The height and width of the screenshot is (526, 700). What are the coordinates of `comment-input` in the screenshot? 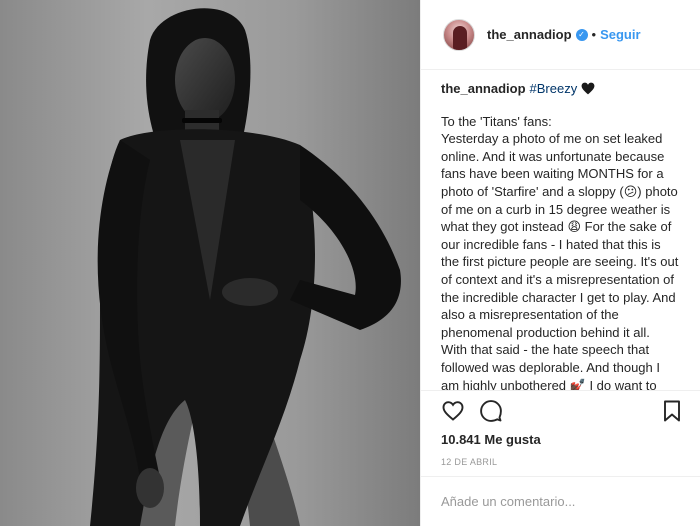 It's located at (560, 501).